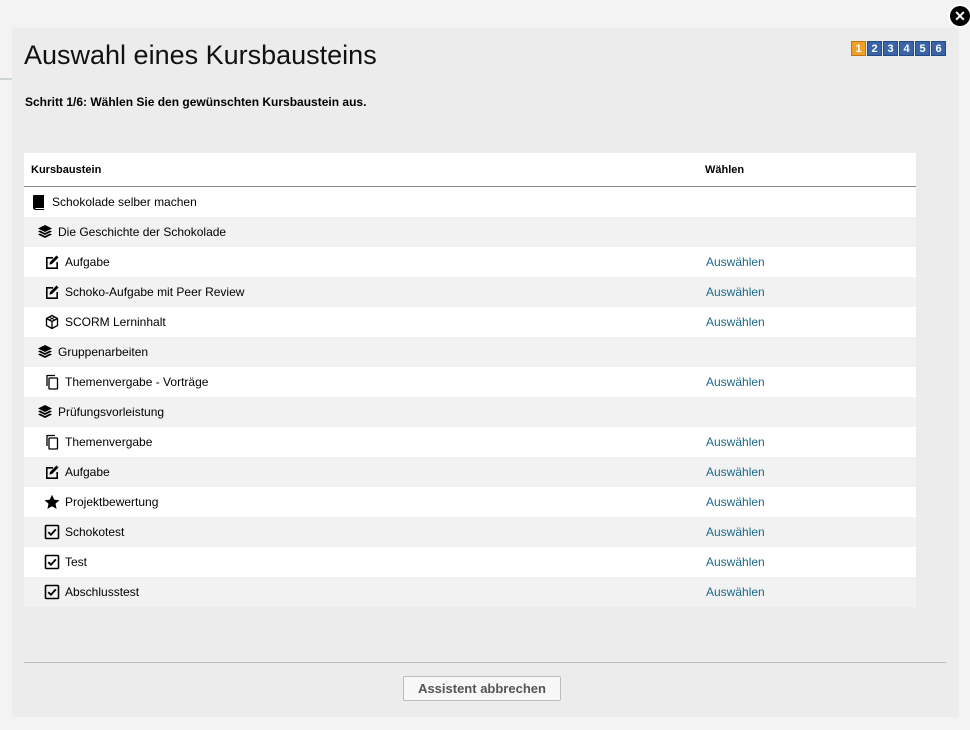 The width and height of the screenshot is (970, 730). I want to click on course-element-cell: Gruppenarbeiten, so click(365, 352).